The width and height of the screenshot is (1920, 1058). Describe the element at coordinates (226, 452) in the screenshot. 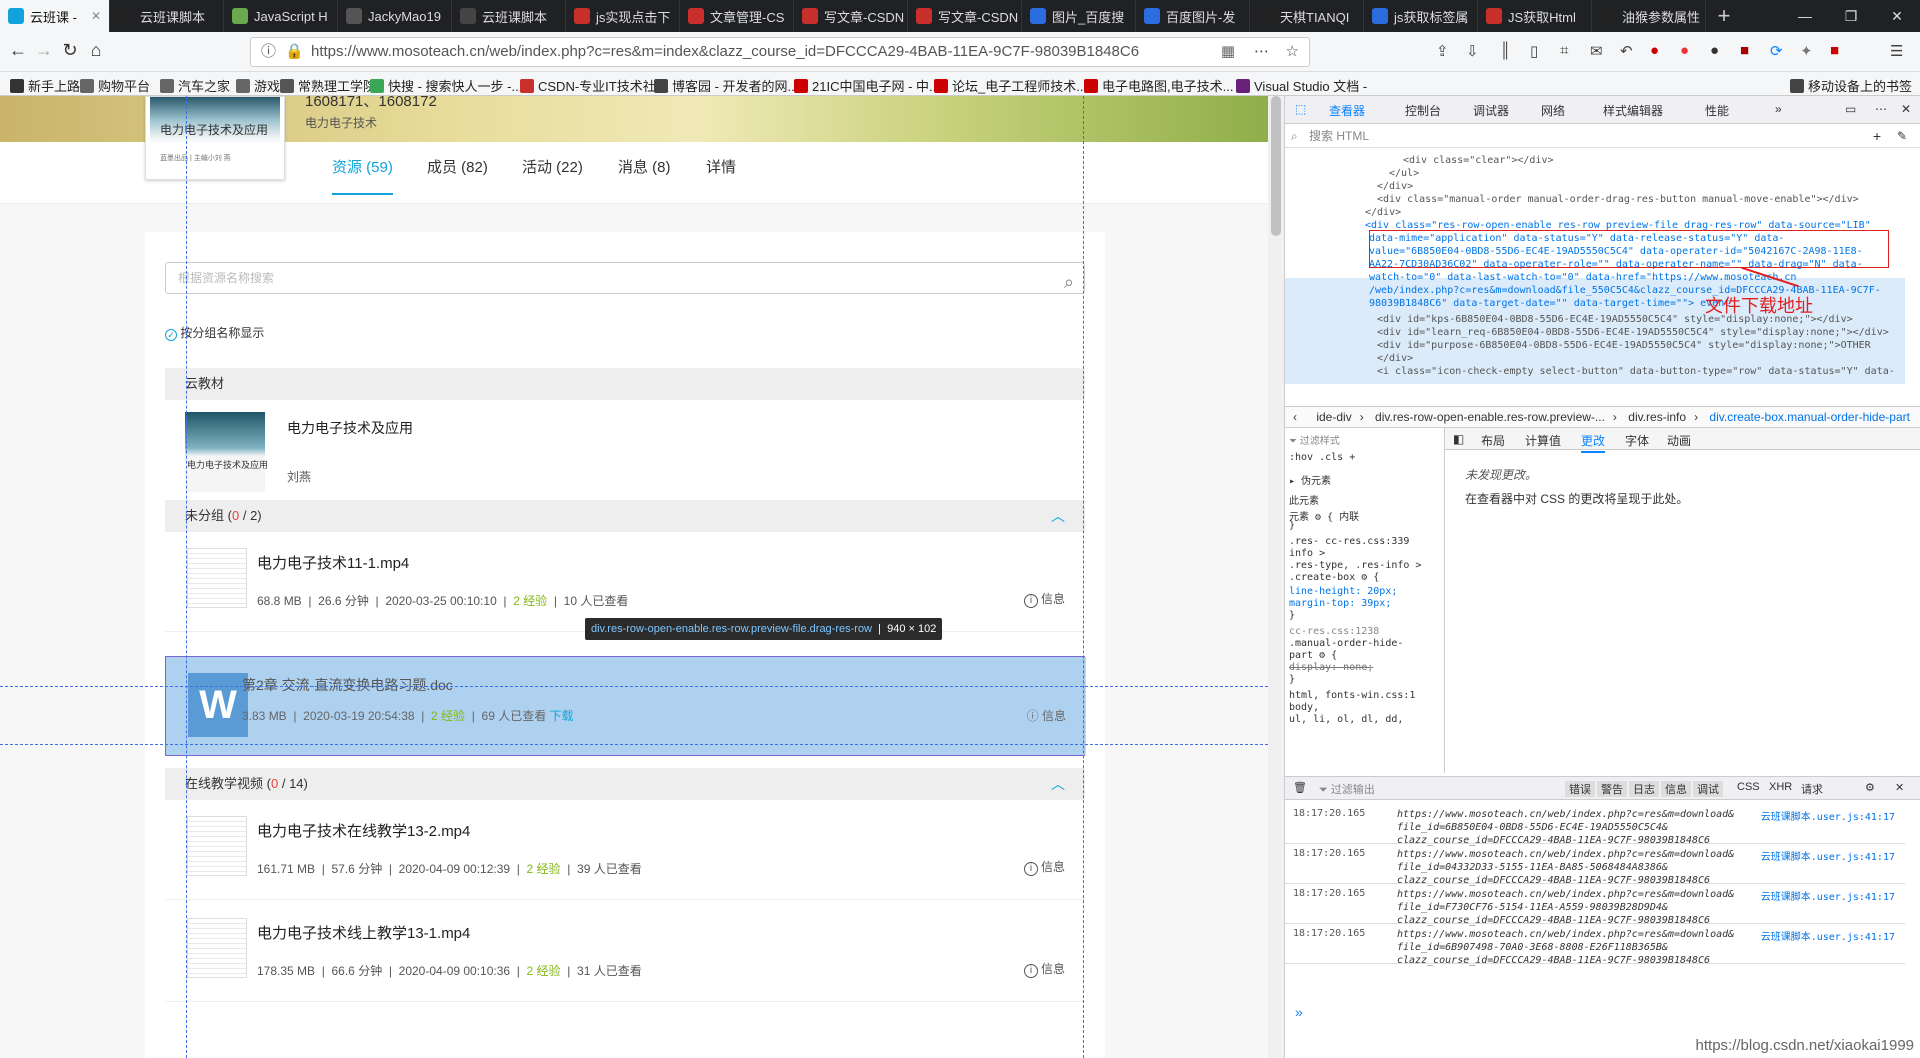

I see `textbook-cover: 电力电子技术及应用` at that location.